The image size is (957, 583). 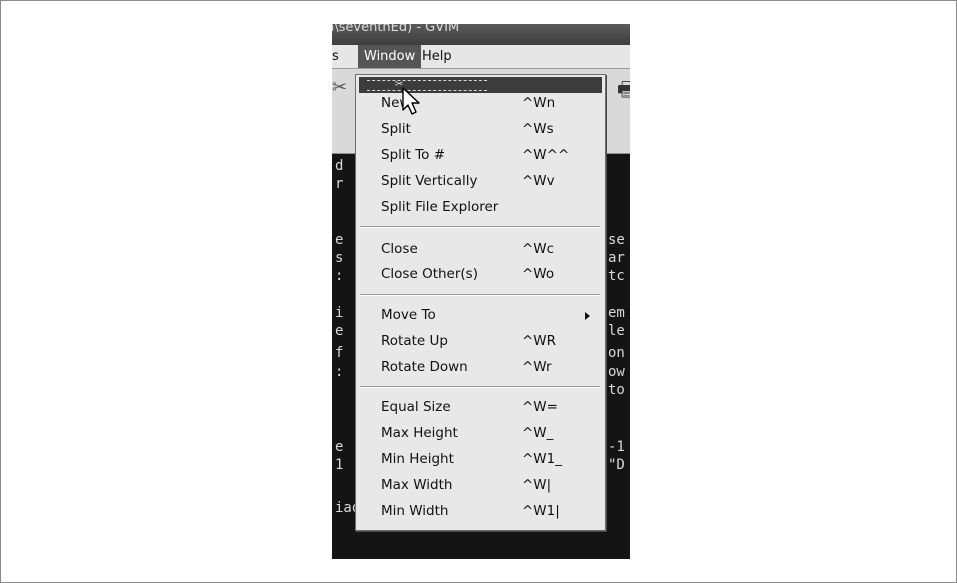 I want to click on menu-item-label: Close, so click(x=399, y=249).